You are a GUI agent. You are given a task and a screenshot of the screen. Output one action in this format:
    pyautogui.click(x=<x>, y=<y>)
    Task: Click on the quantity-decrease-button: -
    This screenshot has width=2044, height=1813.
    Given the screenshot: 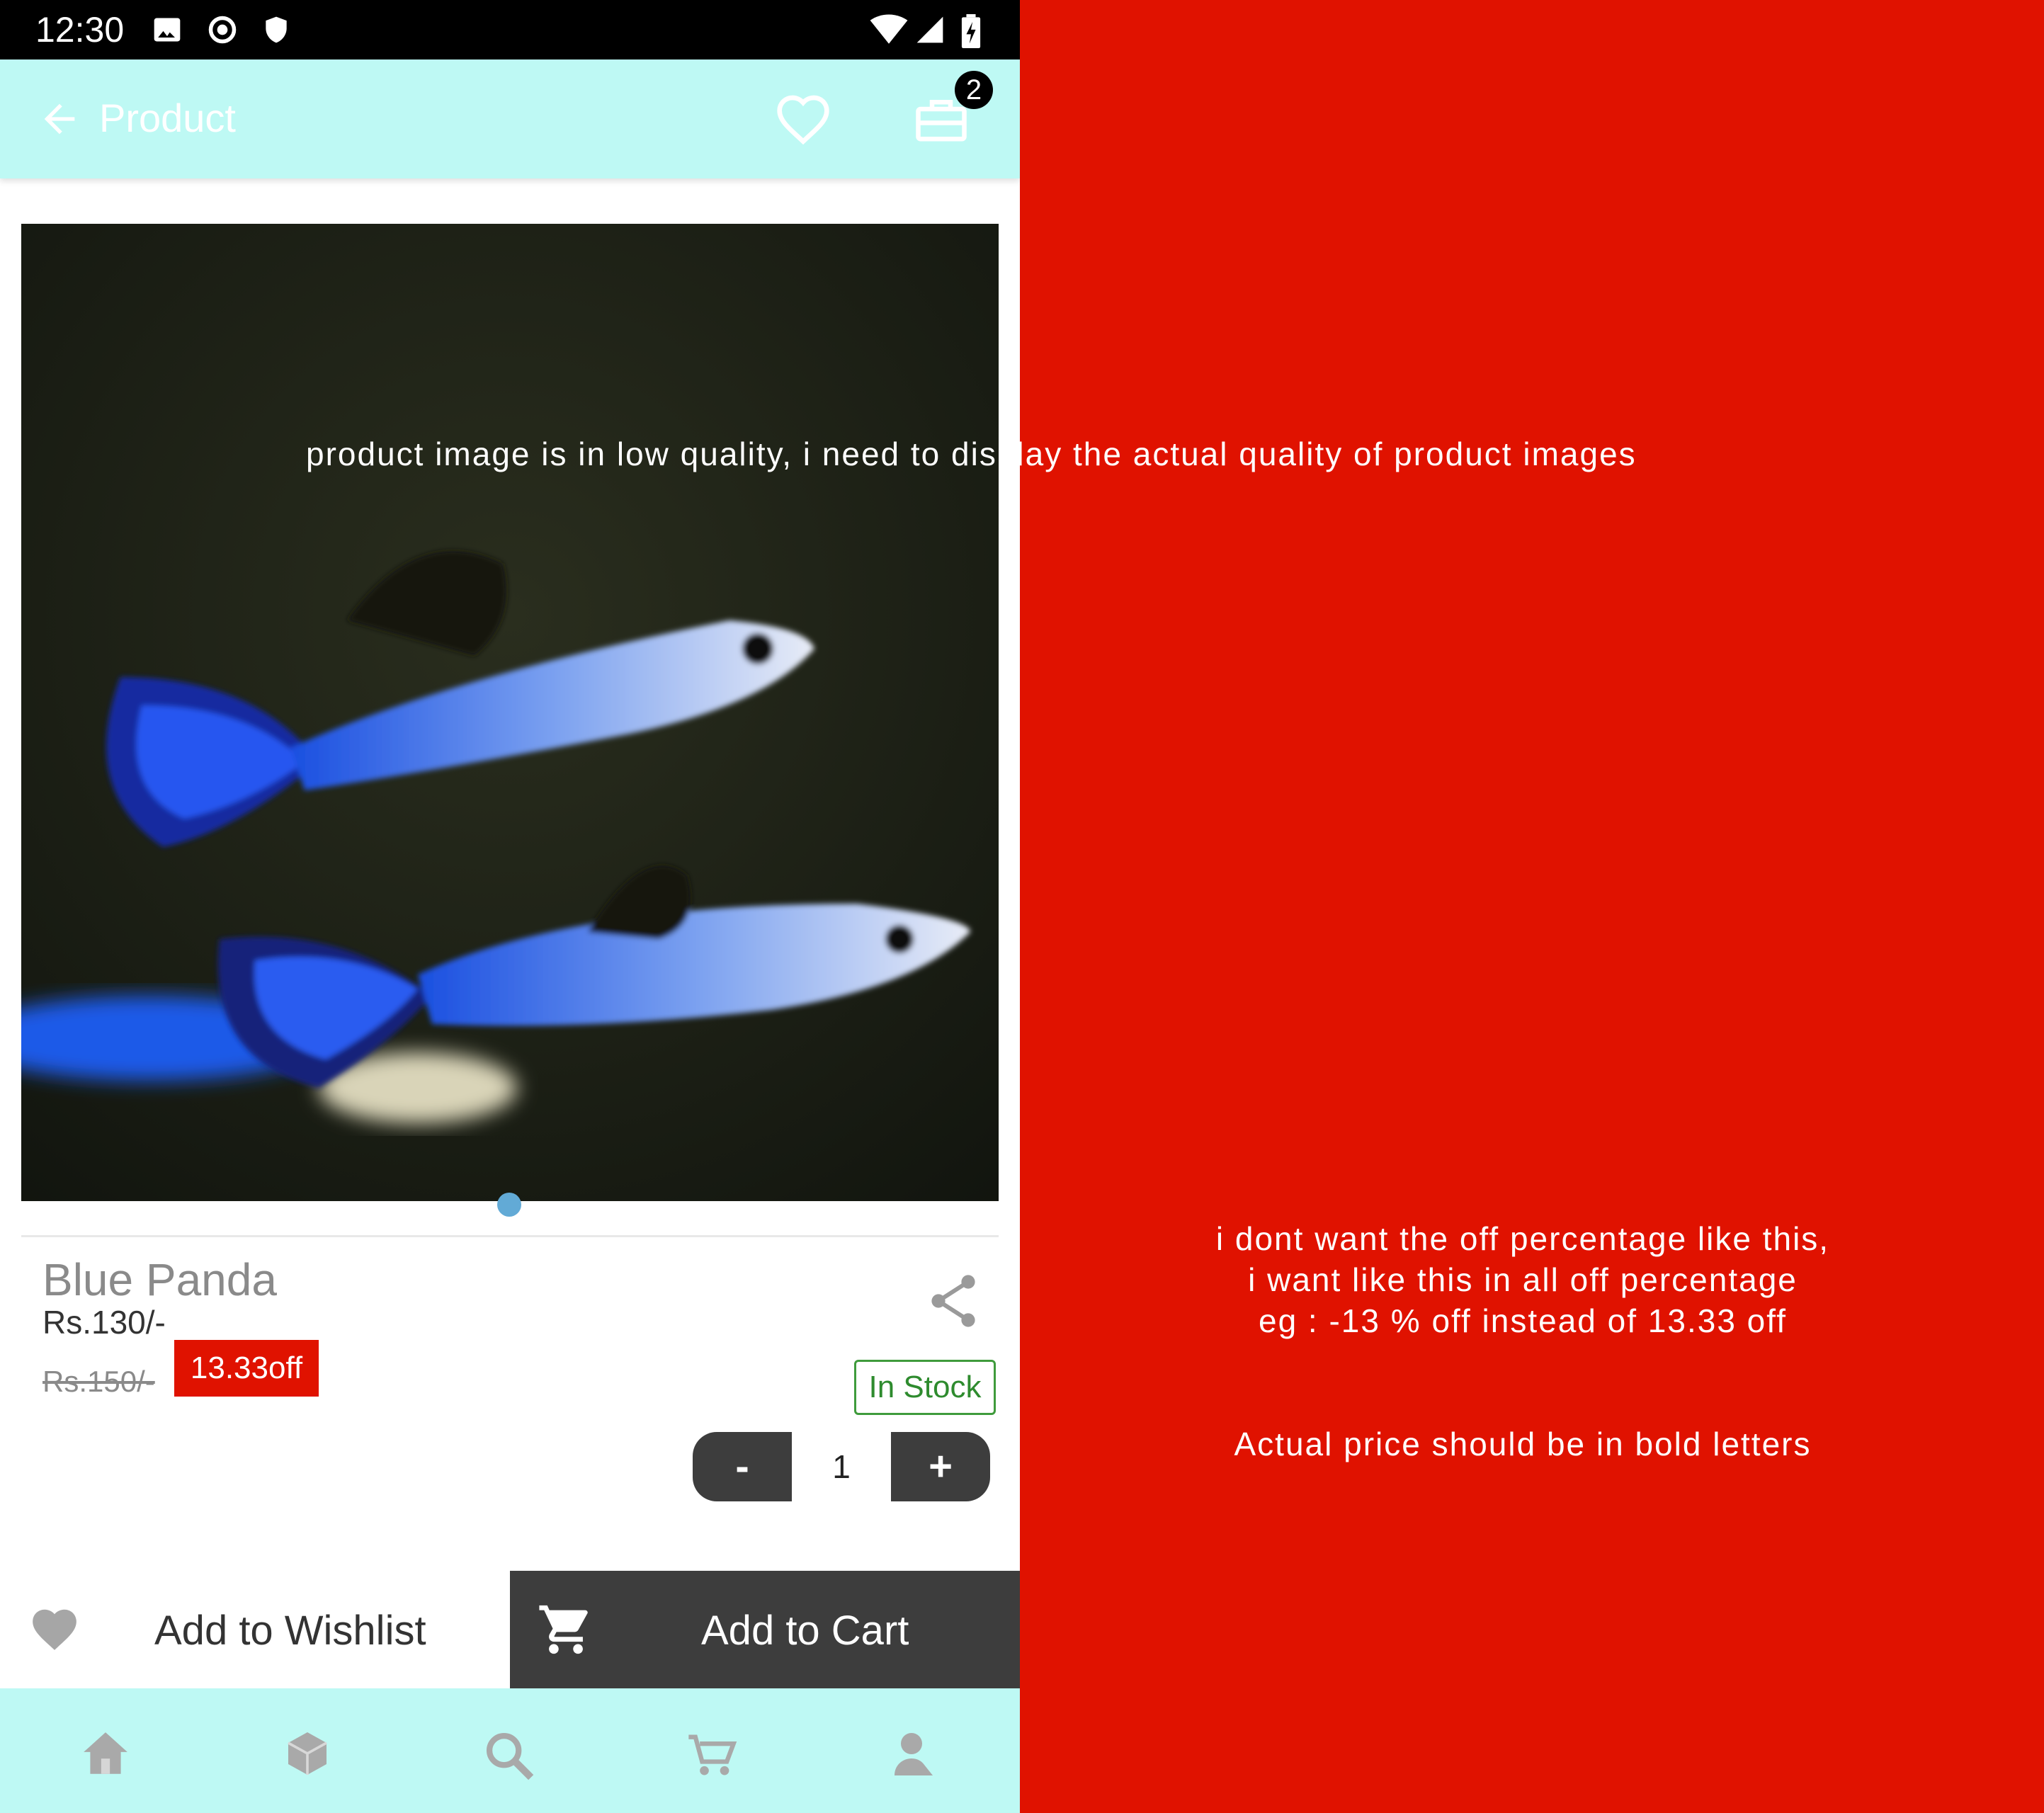 What is the action you would take?
    pyautogui.click(x=742, y=1466)
    